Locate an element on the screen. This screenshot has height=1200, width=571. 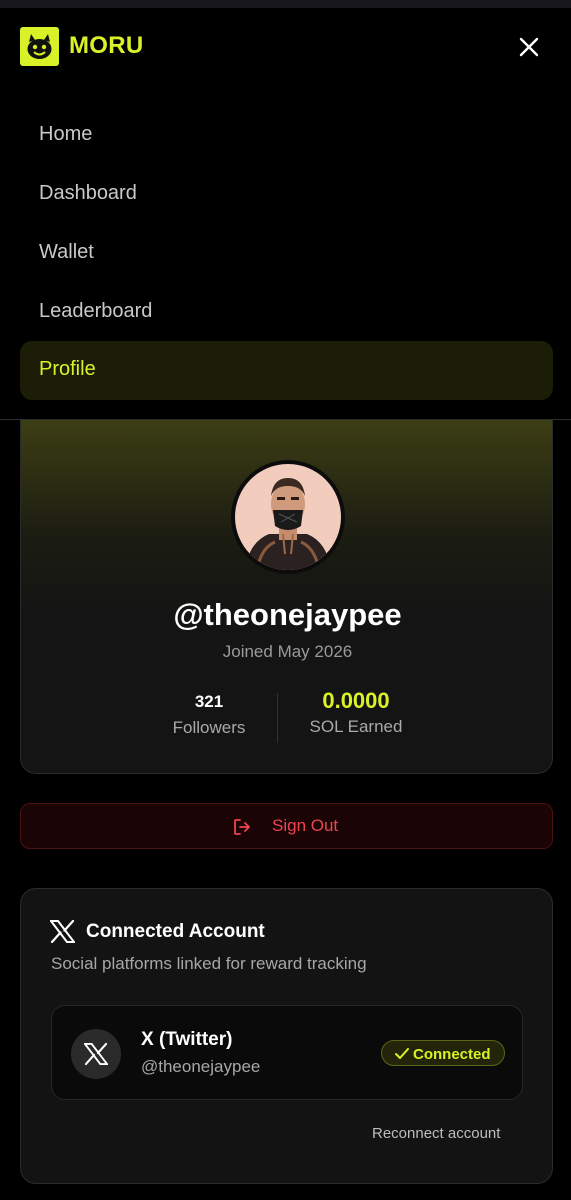
nav-item-profile: Profile is located at coordinates (286, 370).